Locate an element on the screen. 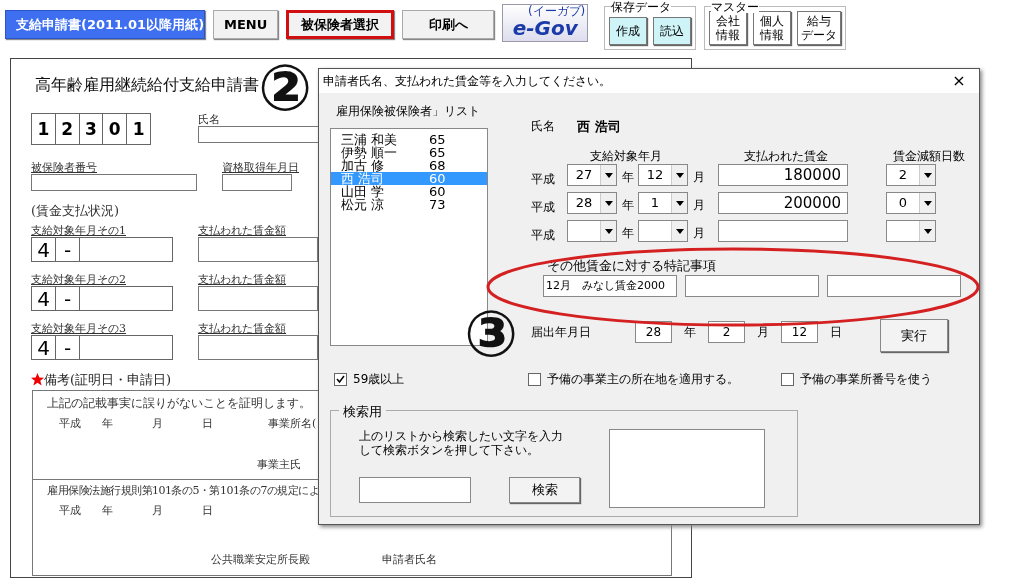  logo-subtext: (イーガブ) is located at coordinates (556, 11).